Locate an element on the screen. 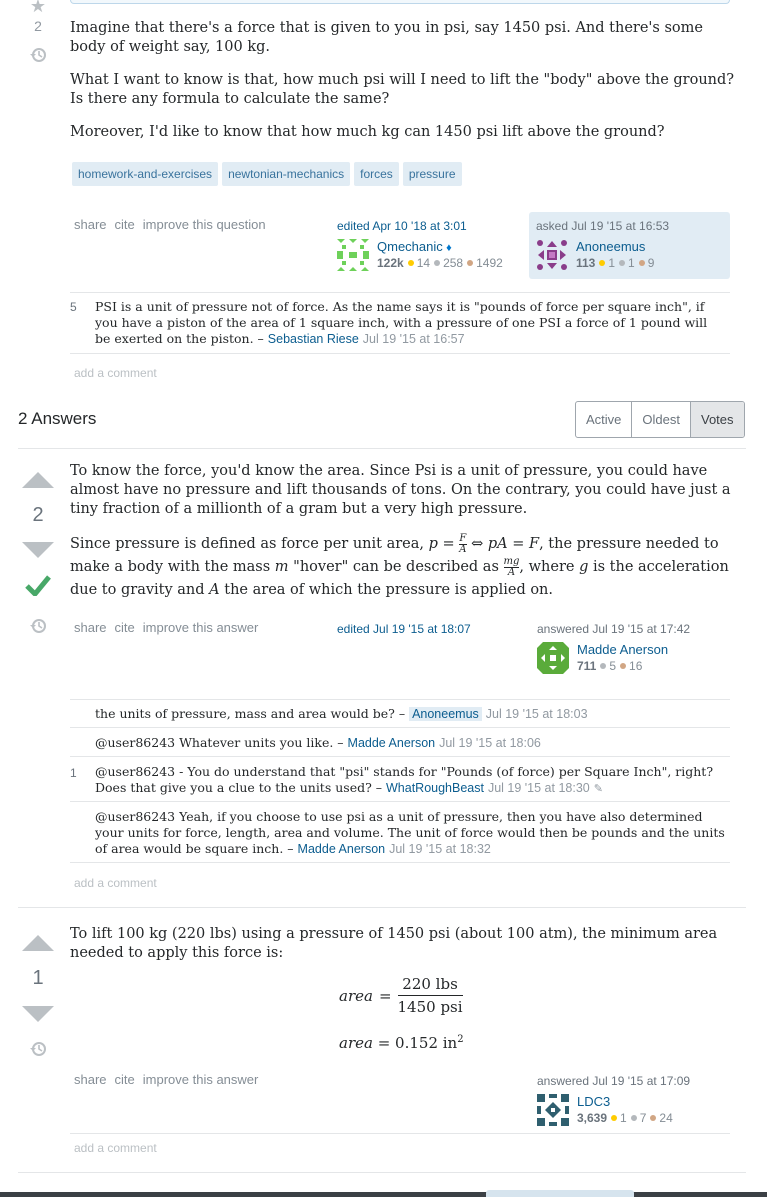 Image resolution: width=767 pixels, height=1197 pixels. question-votecell: ★ 2 is located at coordinates (38, 34).